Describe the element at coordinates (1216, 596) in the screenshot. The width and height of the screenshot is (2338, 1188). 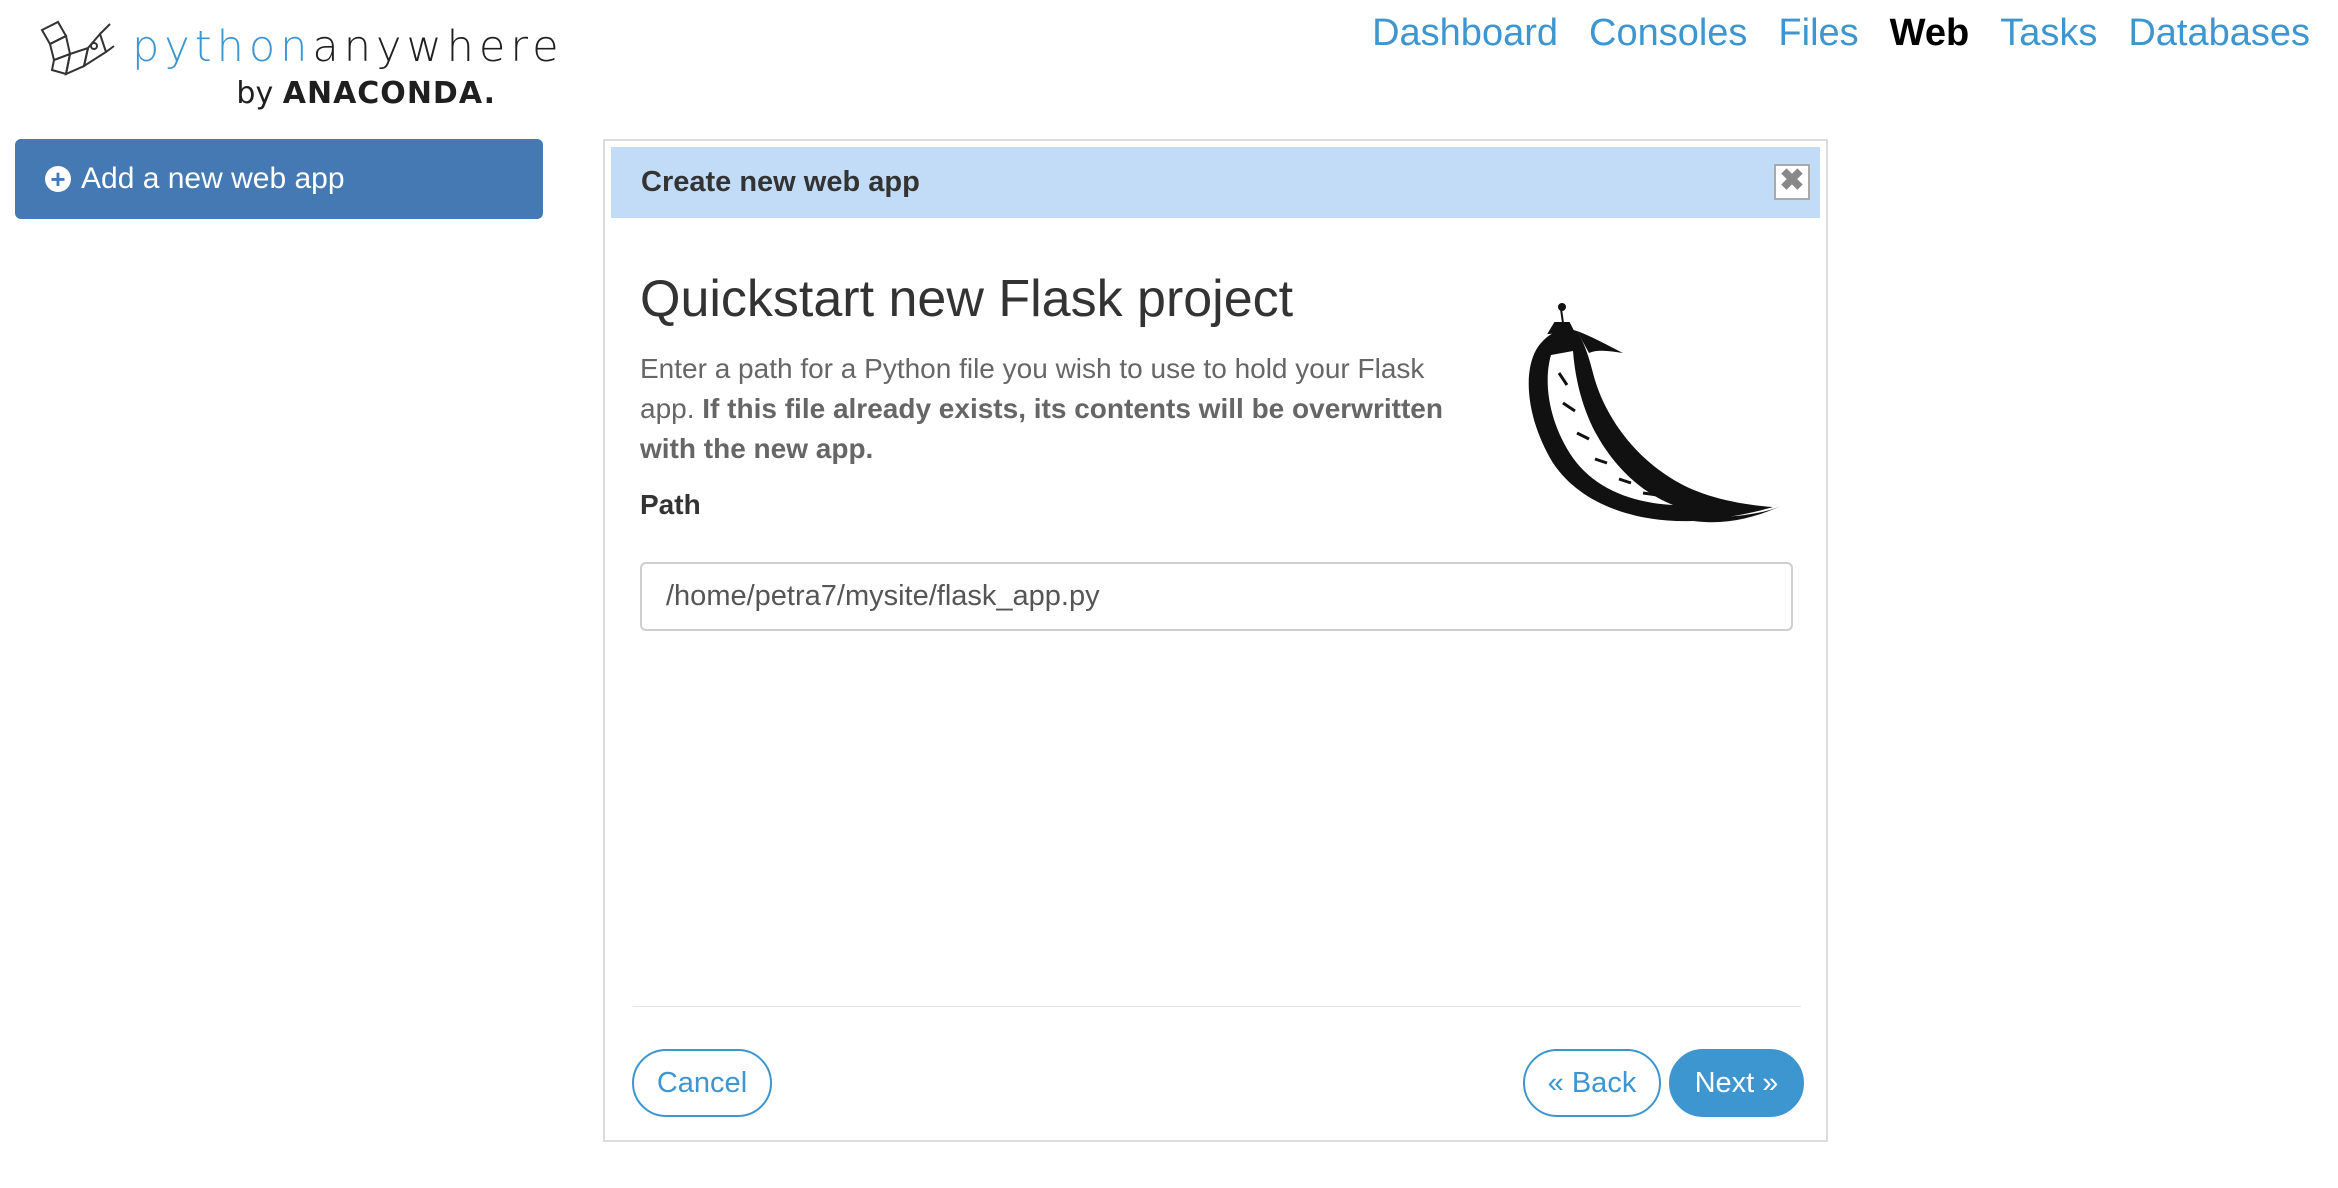
I see `path-input` at that location.